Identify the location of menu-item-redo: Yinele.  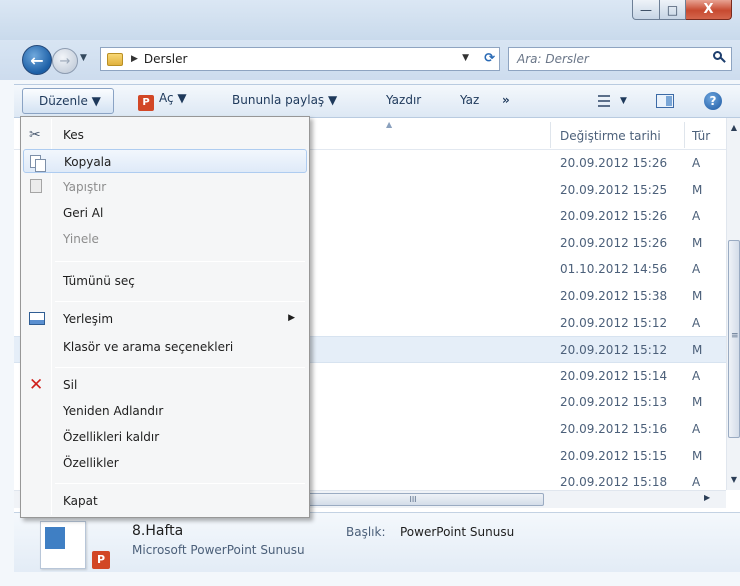
(165, 239).